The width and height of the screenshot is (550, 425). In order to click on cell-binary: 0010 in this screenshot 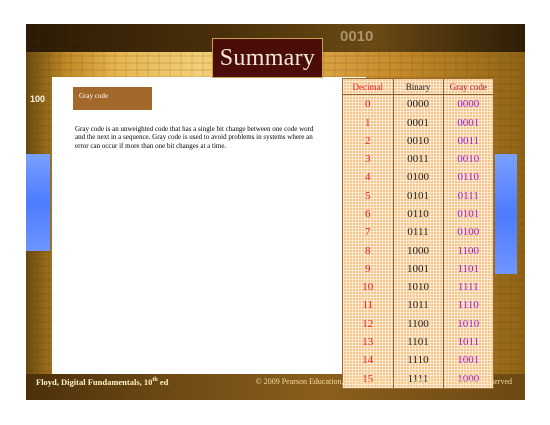, I will do `click(418, 140)`.